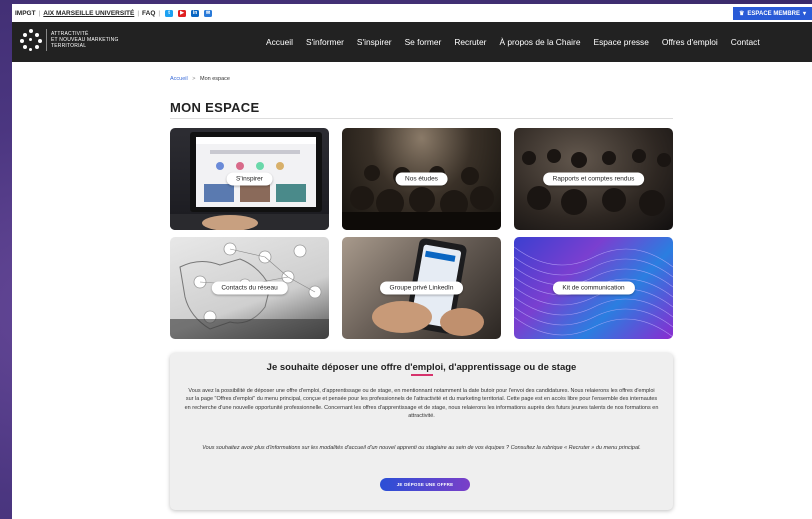 The width and height of the screenshot is (812, 519). I want to click on nav-sinformer: S'informer, so click(325, 42).